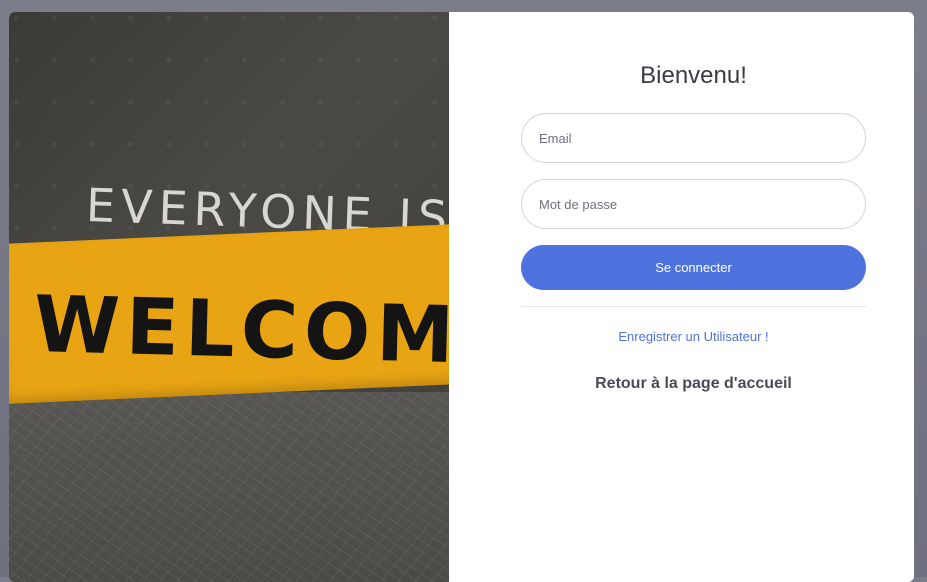  I want to click on email-field, so click(693, 138).